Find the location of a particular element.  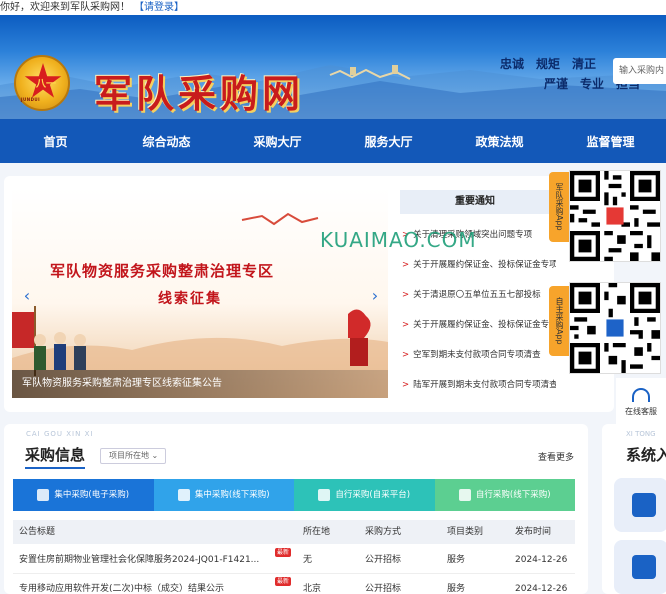

tab-self-offline: 自行采购(线下采购) is located at coordinates (504, 495).